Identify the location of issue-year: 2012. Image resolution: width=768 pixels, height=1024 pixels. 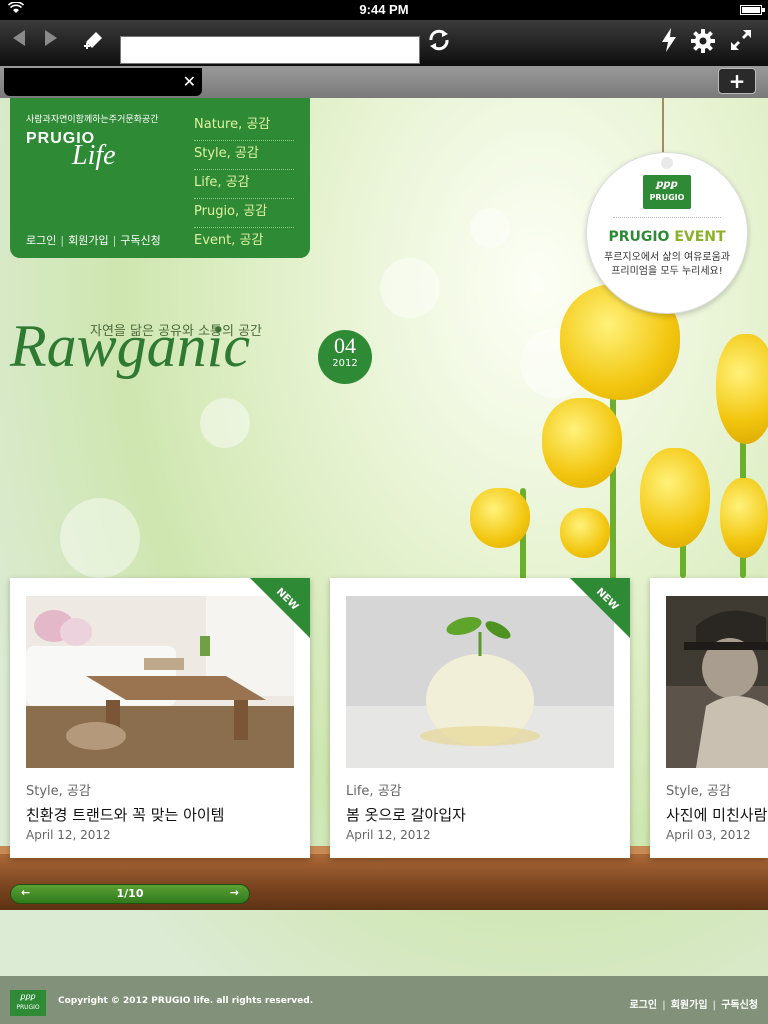
(345, 363).